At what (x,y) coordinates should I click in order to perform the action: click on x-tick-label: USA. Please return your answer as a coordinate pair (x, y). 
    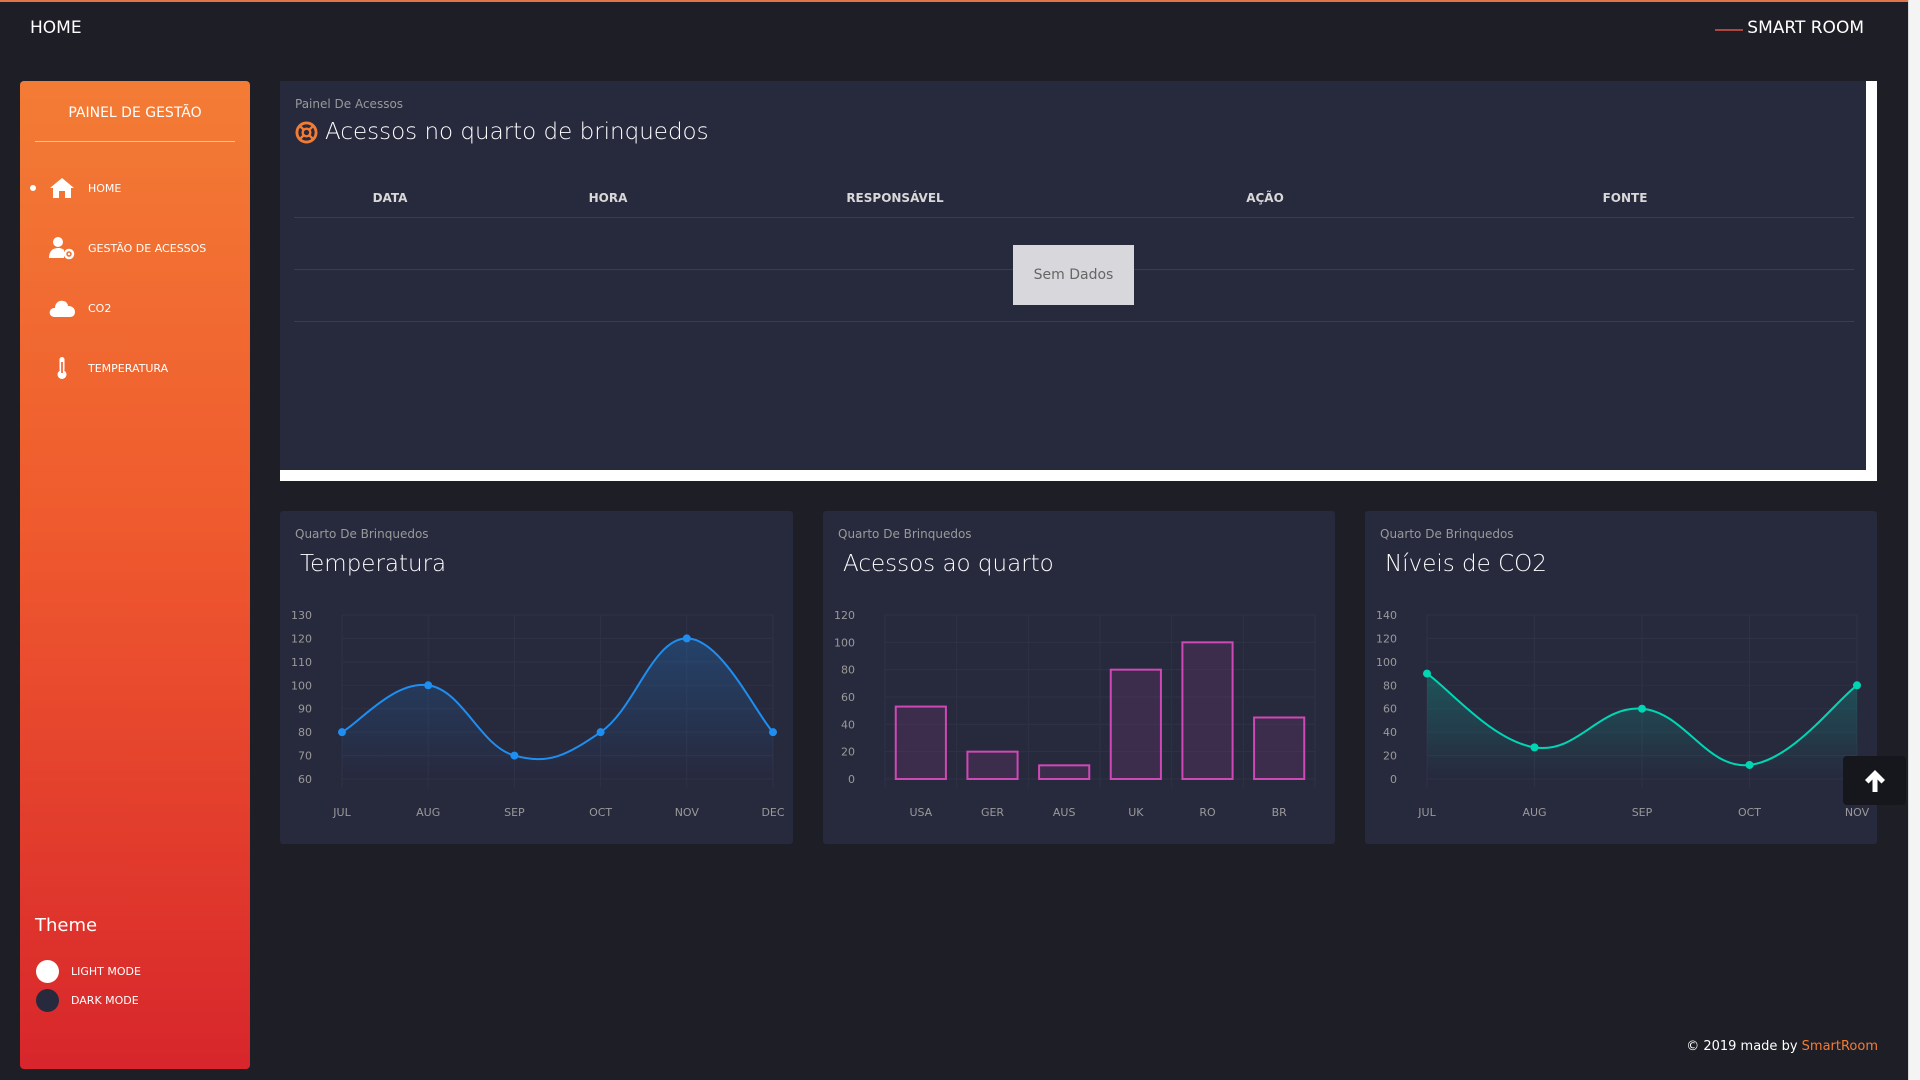
    Looking at the image, I should click on (920, 812).